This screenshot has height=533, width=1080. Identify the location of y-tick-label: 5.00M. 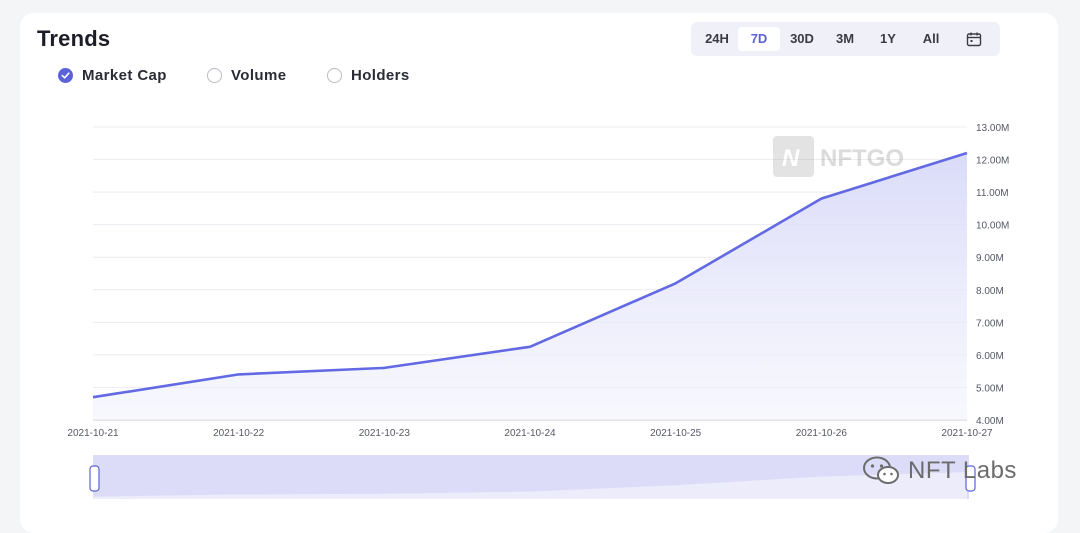
(990, 388).